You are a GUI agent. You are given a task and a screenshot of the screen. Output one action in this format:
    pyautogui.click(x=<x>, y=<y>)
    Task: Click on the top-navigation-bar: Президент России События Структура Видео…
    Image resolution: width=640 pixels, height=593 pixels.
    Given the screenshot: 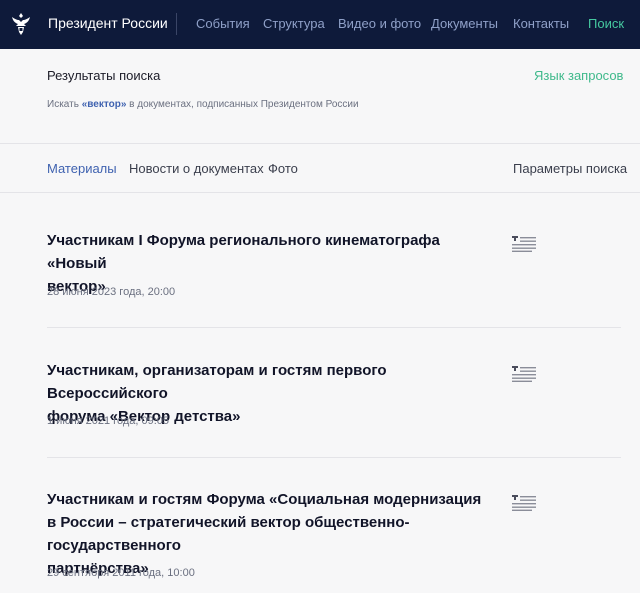 What is the action you would take?
    pyautogui.click(x=320, y=24)
    